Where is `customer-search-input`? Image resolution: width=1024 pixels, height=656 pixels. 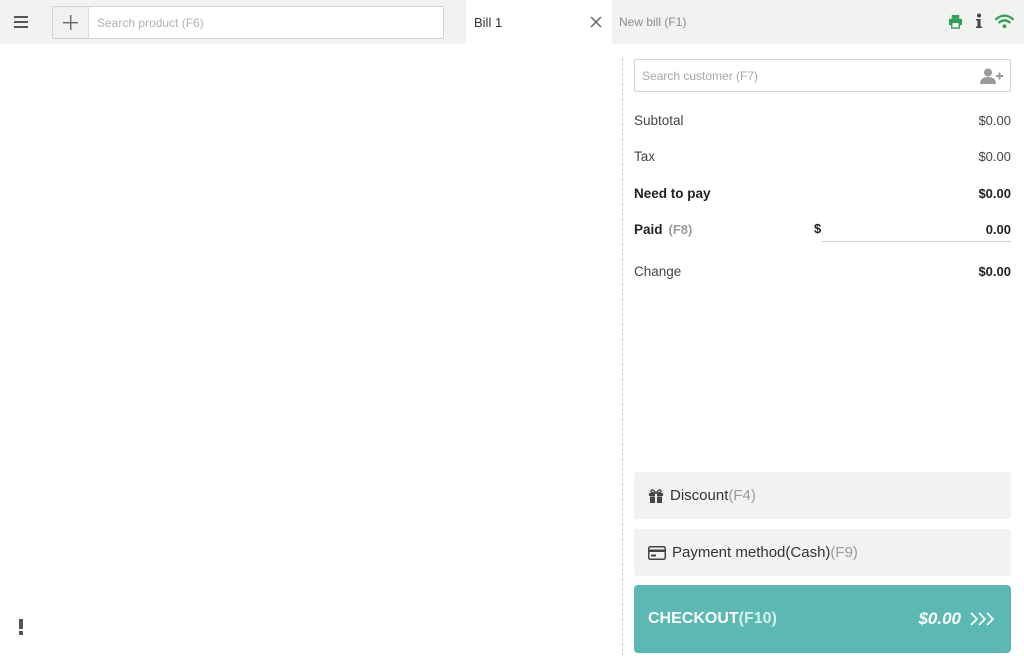
customer-search-input is located at coordinates (804, 75).